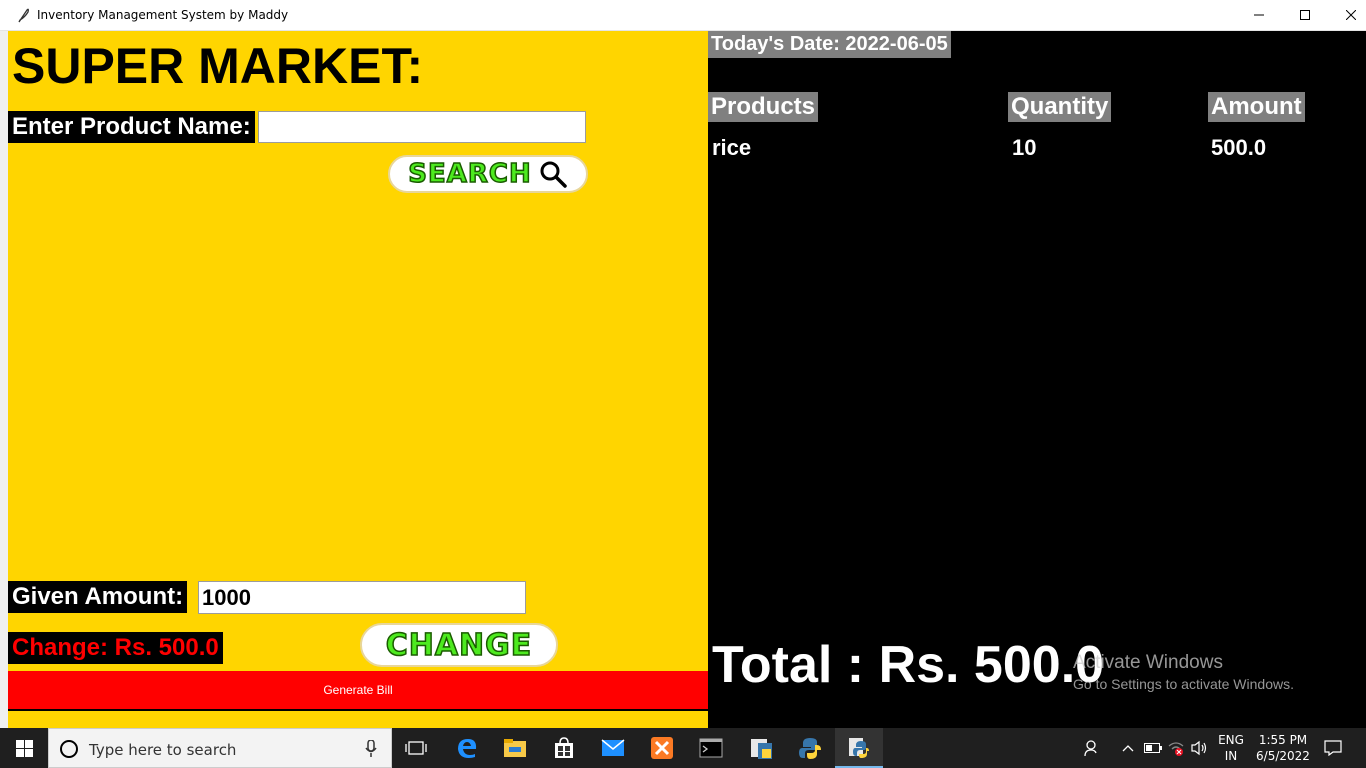 The width and height of the screenshot is (1366, 768). What do you see at coordinates (829, 44) in the screenshot?
I see `todays-date: Today's Date: 2022-06-05` at bounding box center [829, 44].